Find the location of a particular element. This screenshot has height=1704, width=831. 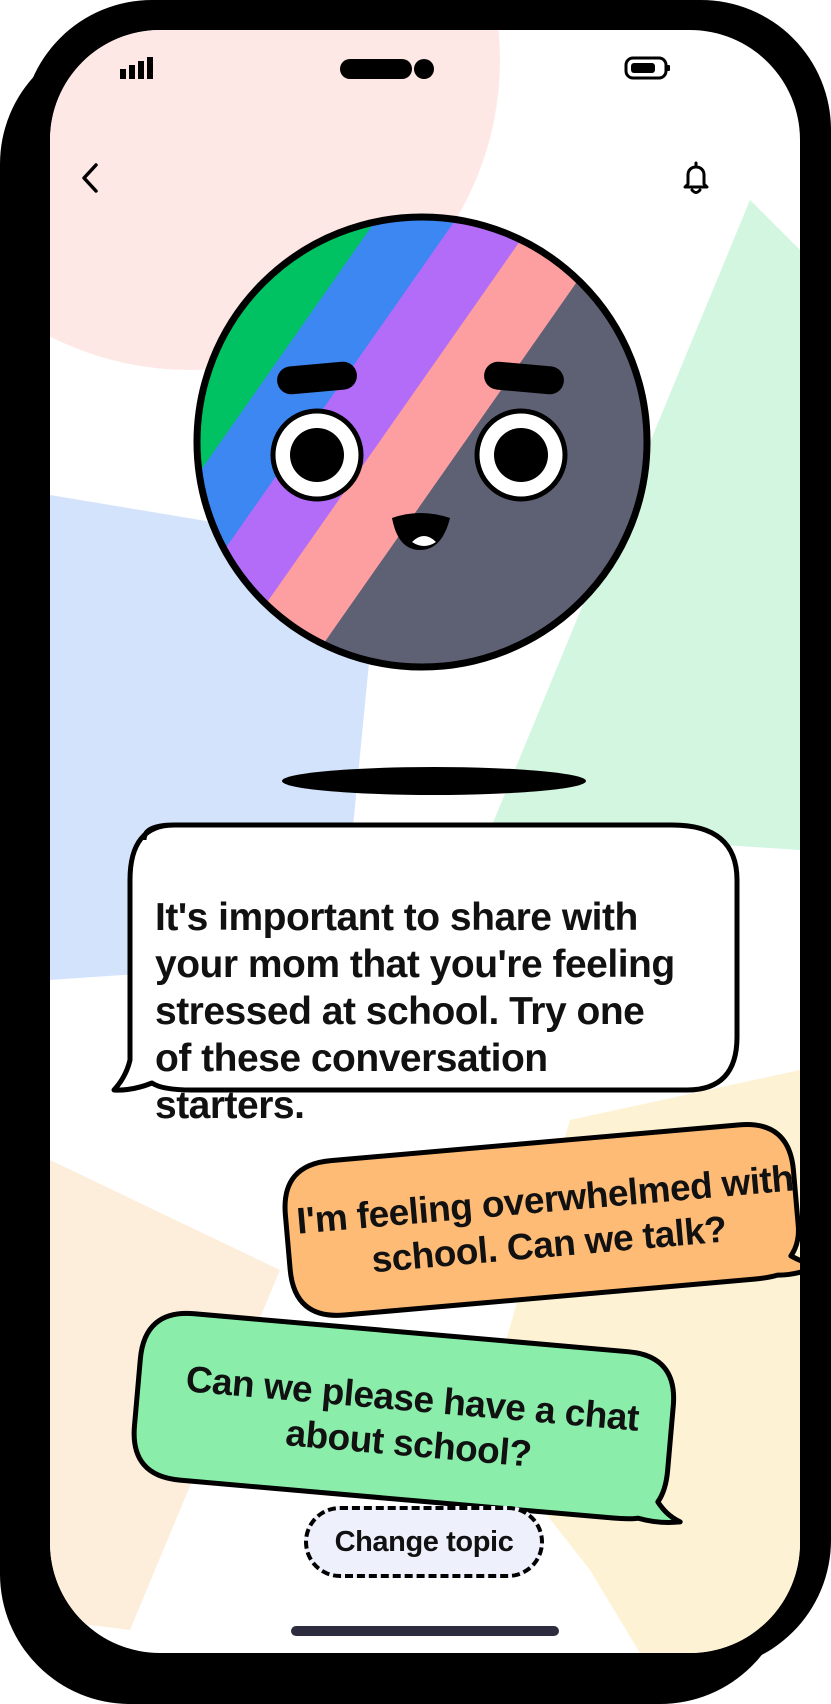

home-indicator is located at coordinates (425, 1631).